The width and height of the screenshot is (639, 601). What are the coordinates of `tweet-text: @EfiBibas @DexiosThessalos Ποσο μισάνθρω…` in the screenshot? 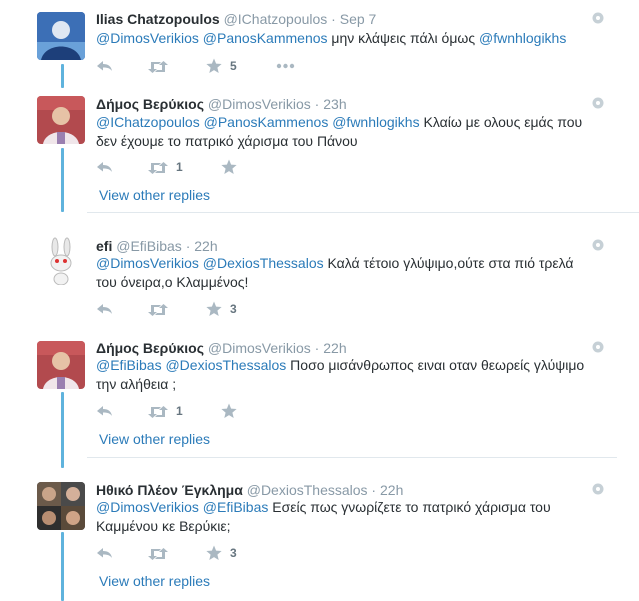 It's located at (346, 375).